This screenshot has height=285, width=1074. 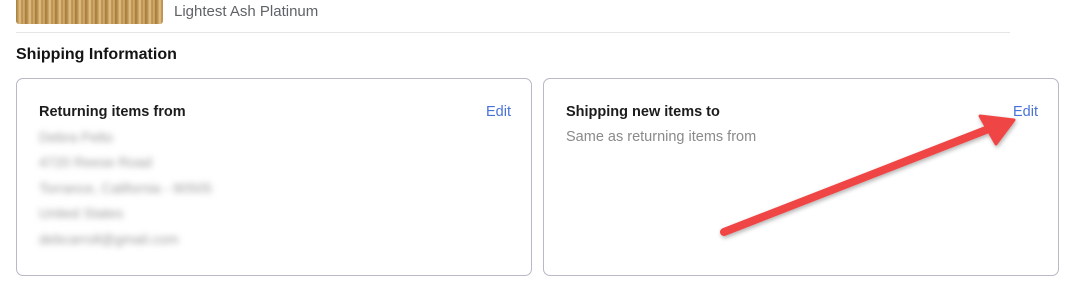 What do you see at coordinates (89, 12) in the screenshot?
I see `product-image` at bounding box center [89, 12].